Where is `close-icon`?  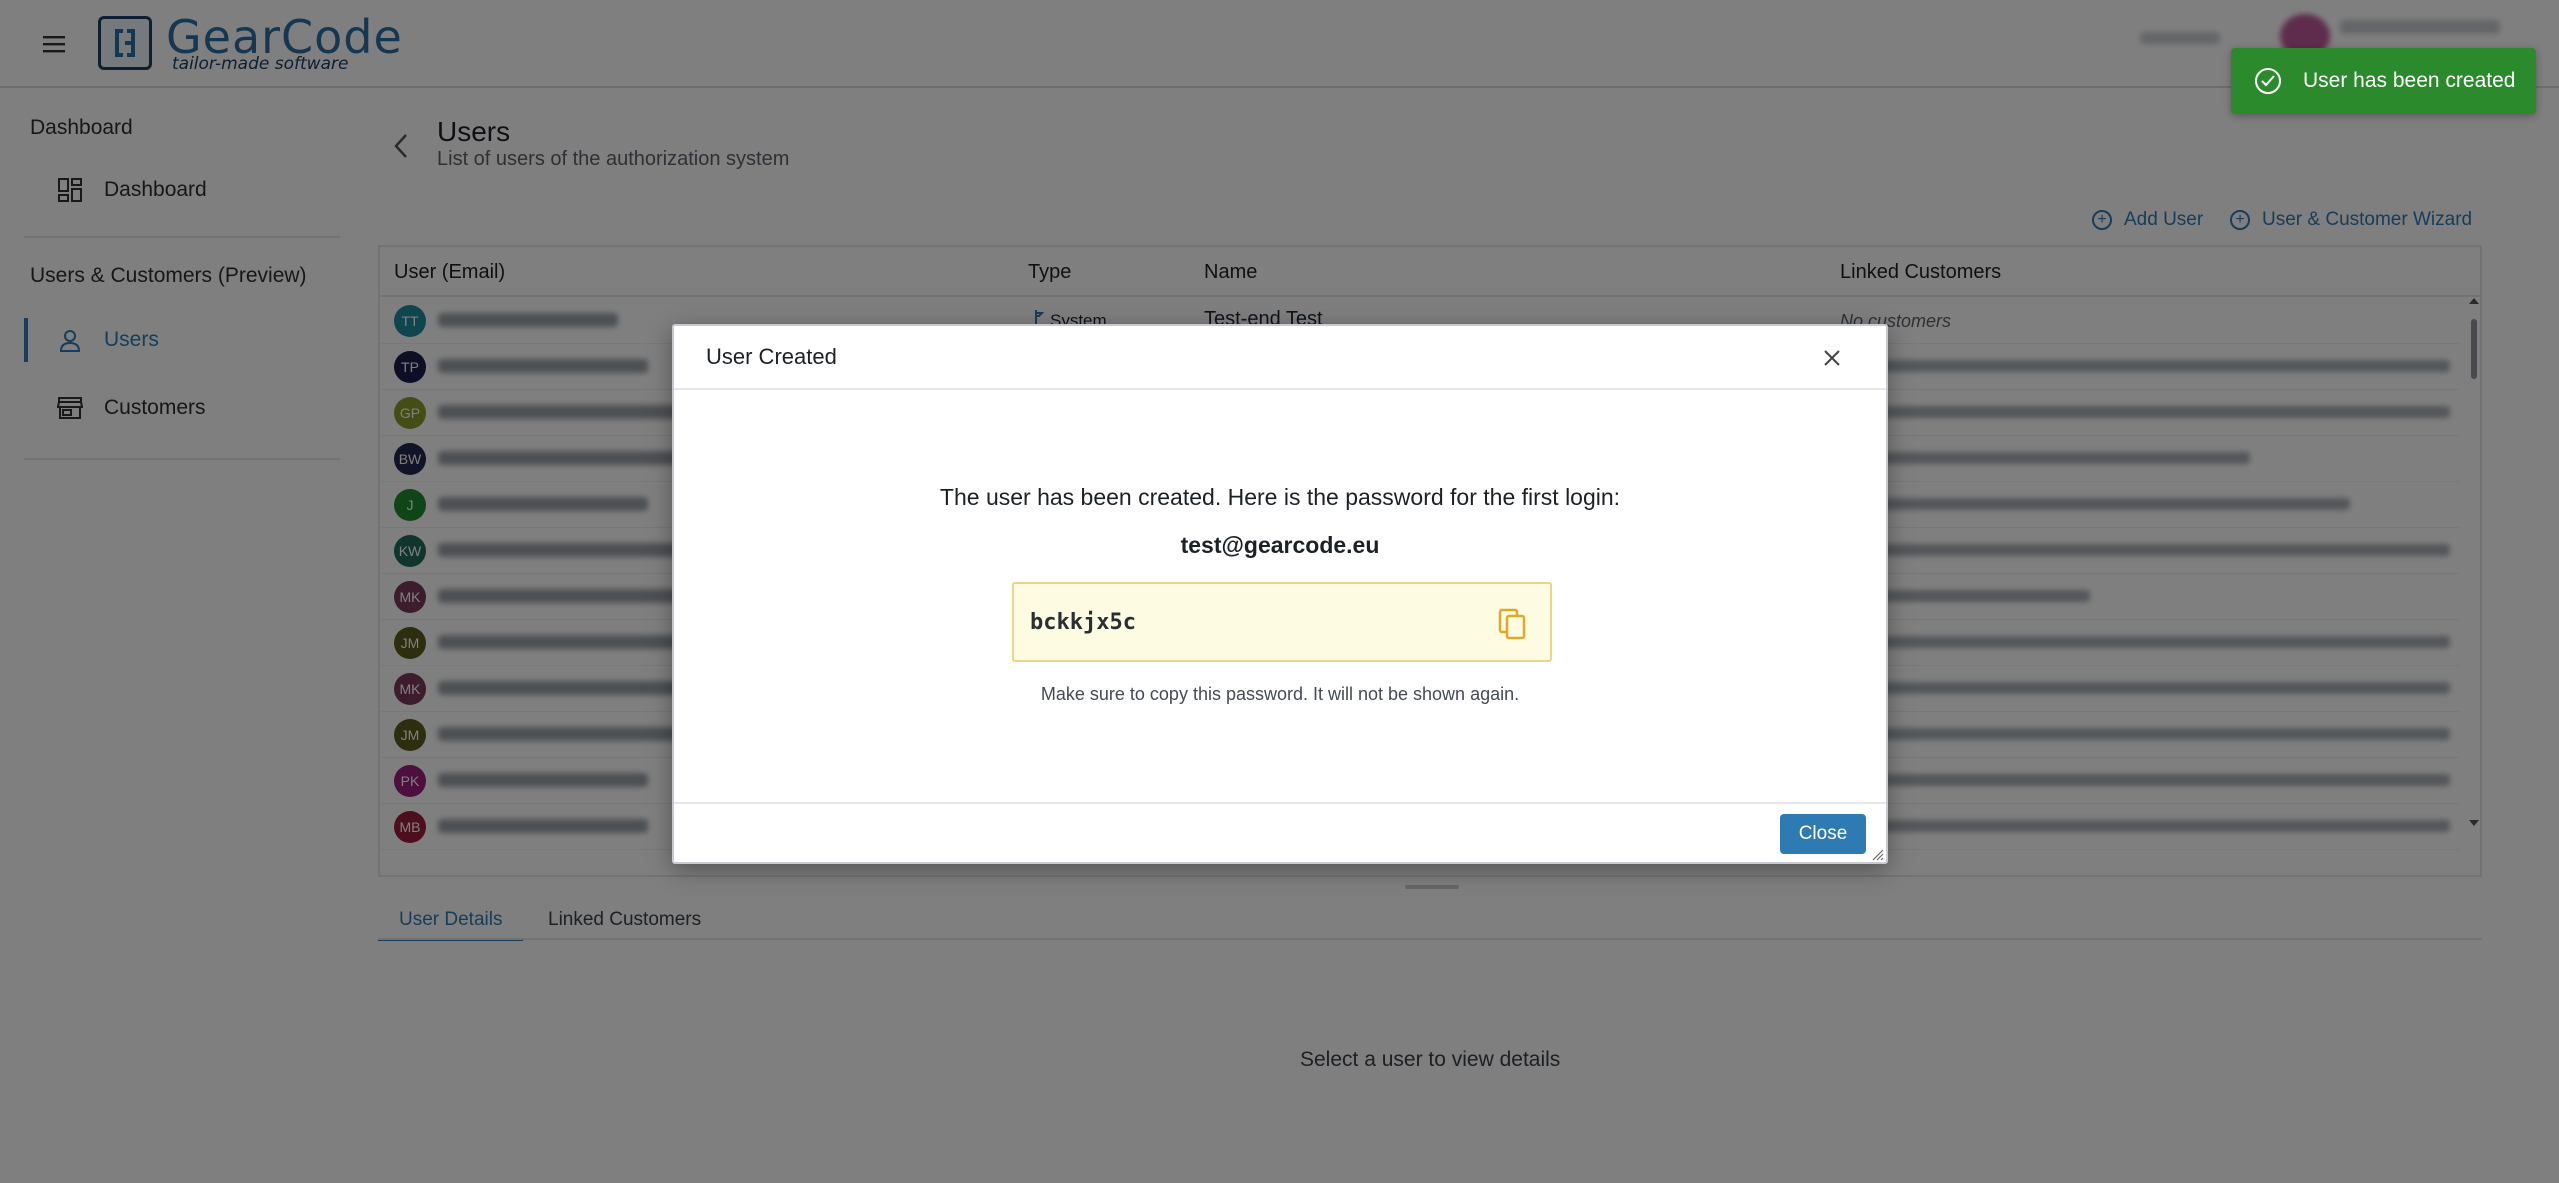 close-icon is located at coordinates (1832, 358).